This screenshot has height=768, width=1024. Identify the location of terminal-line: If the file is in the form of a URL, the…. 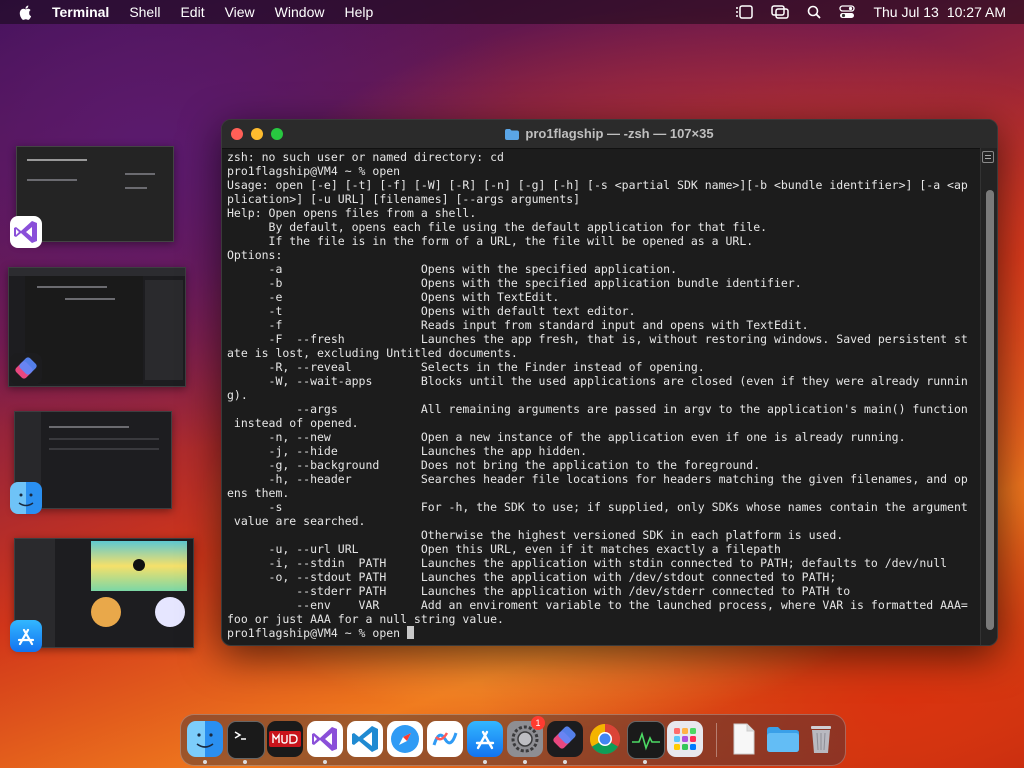
(490, 241).